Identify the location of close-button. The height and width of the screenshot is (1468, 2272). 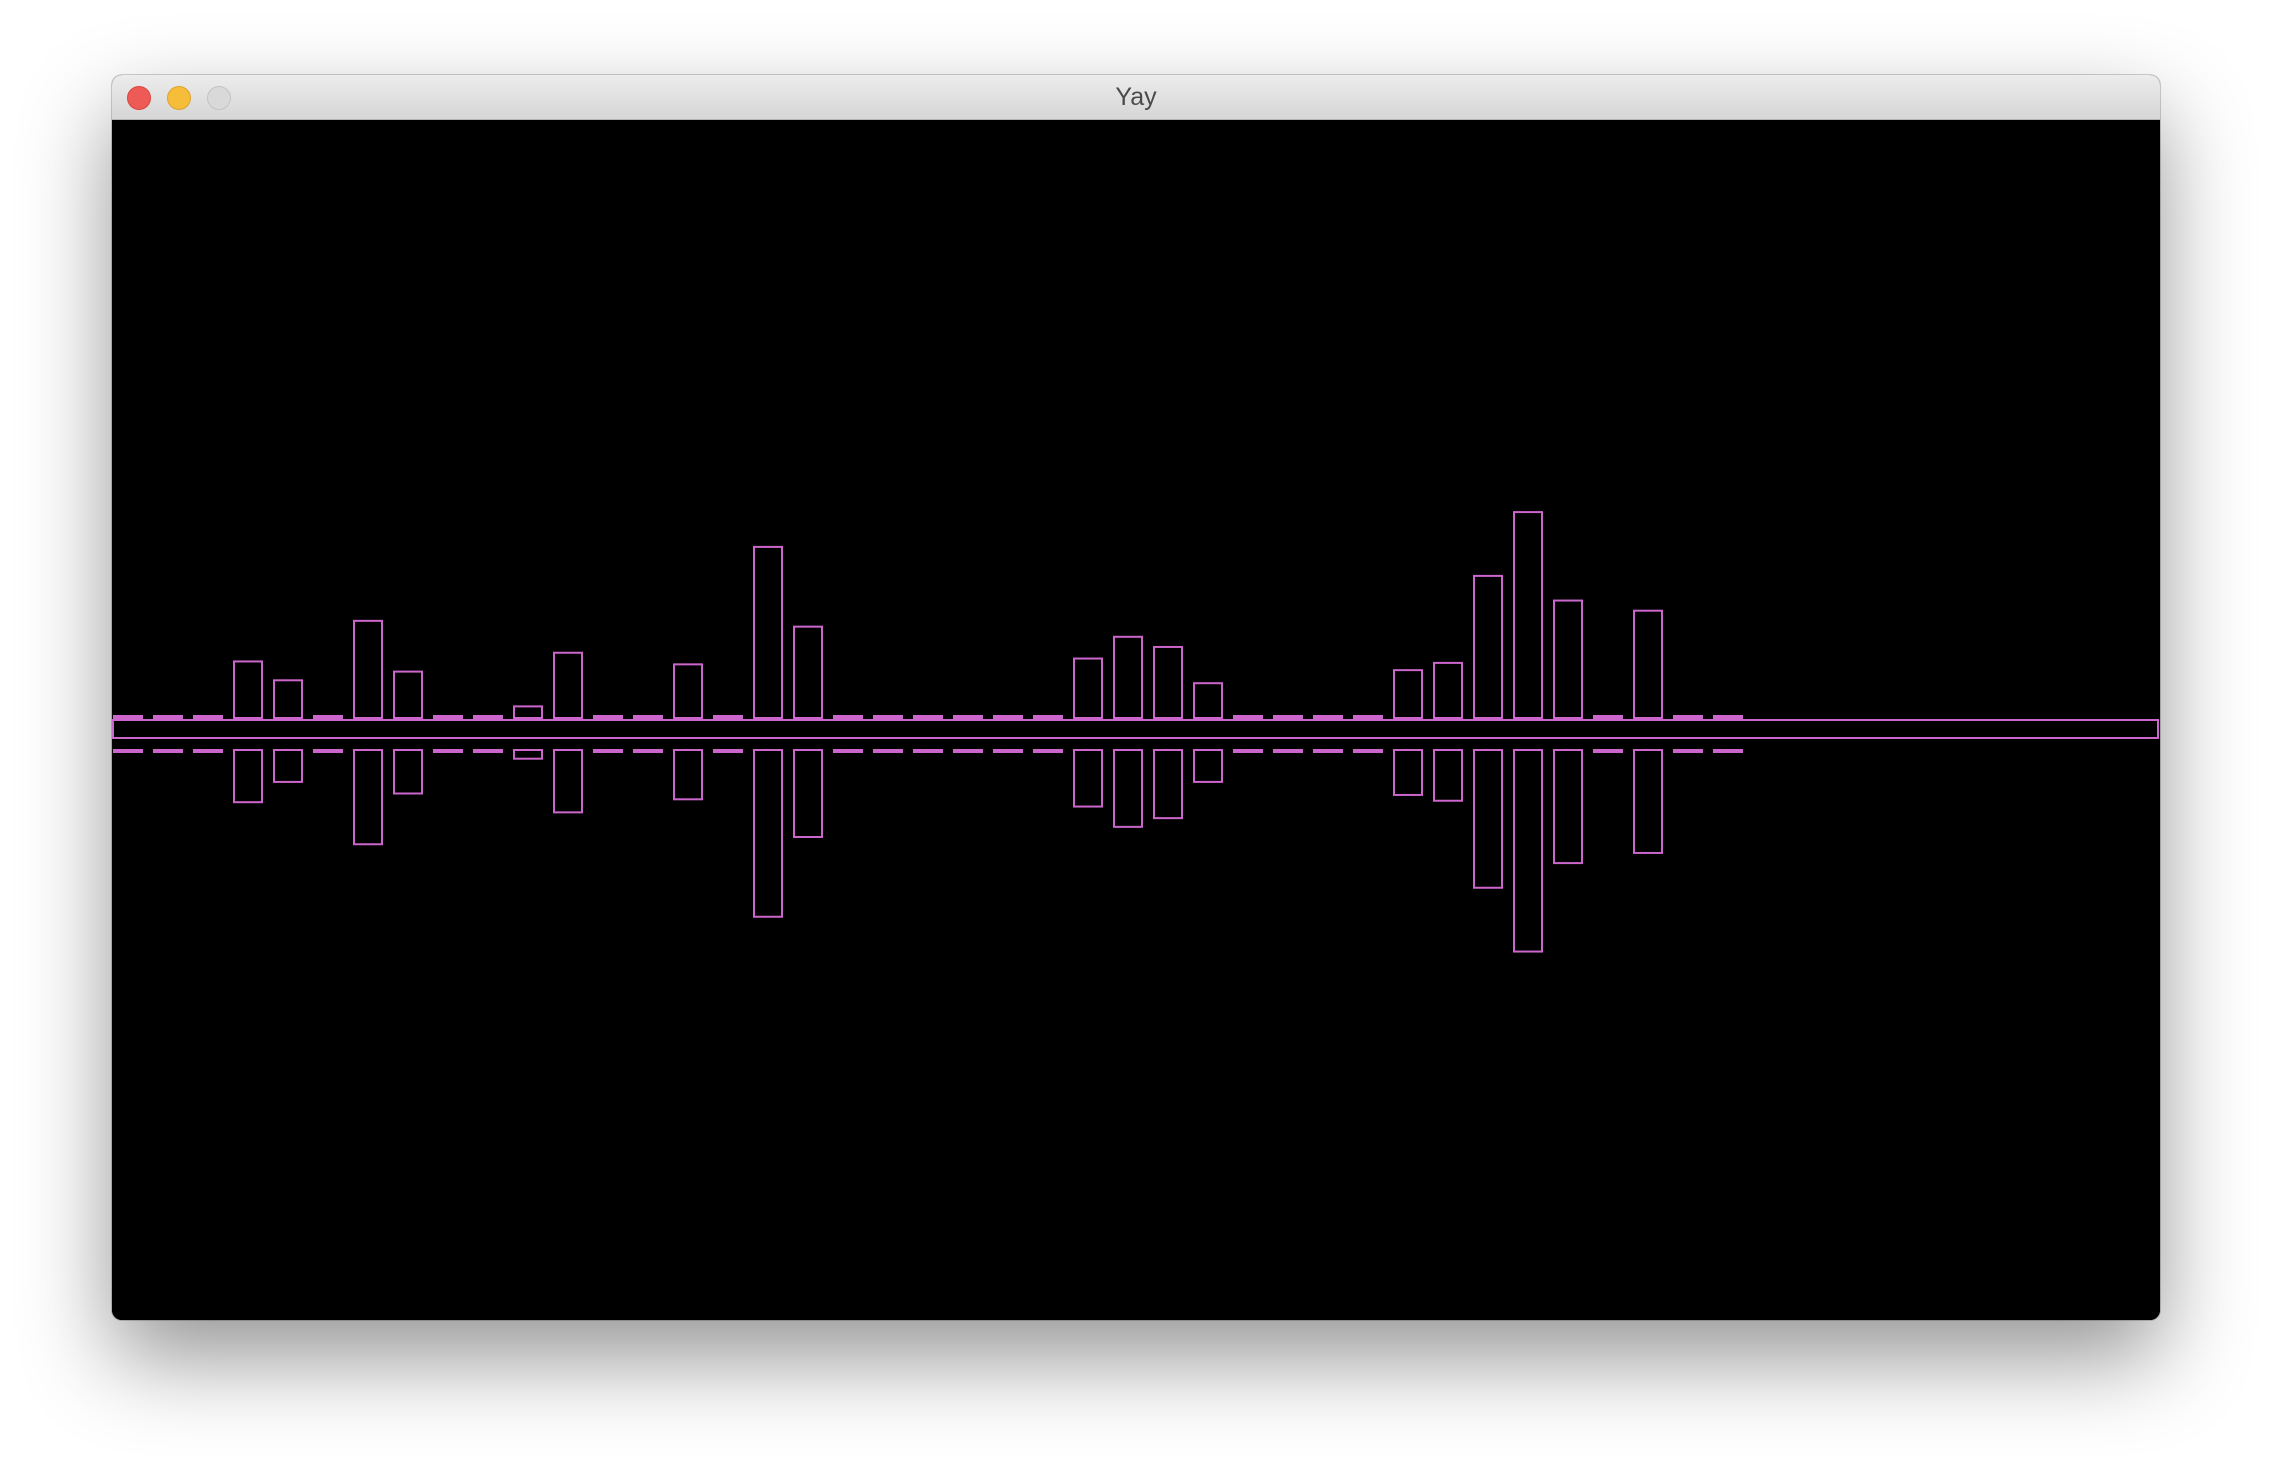
(139, 98).